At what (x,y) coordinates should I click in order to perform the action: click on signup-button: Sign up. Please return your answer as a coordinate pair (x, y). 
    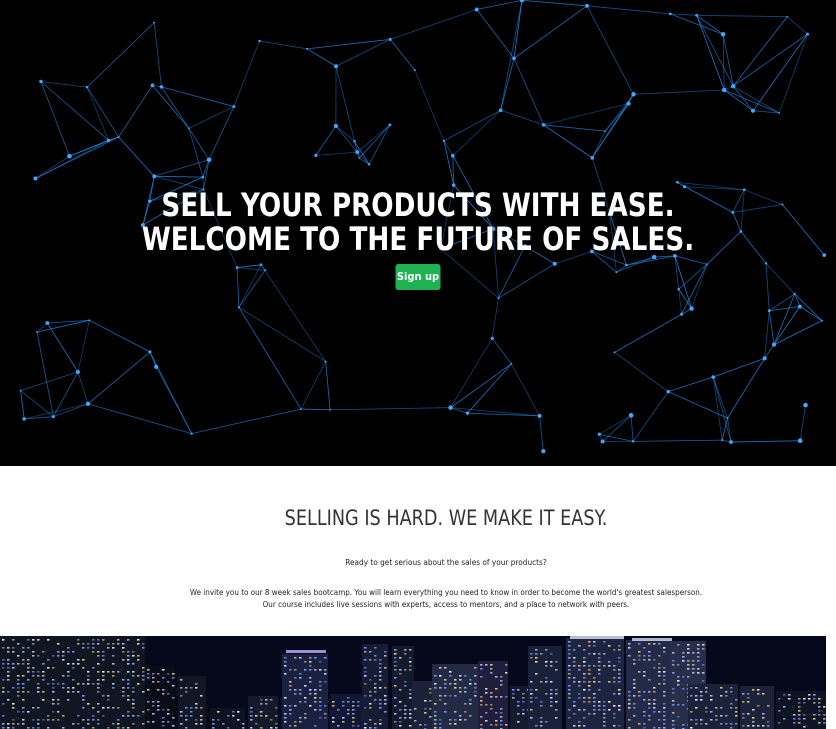
    Looking at the image, I should click on (418, 277).